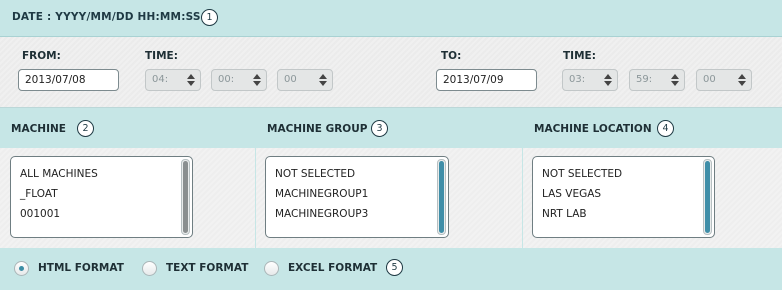 The height and width of the screenshot is (290, 782). Describe the element at coordinates (724, 80) in the screenshot. I see `to-second-stepper: 00` at that location.